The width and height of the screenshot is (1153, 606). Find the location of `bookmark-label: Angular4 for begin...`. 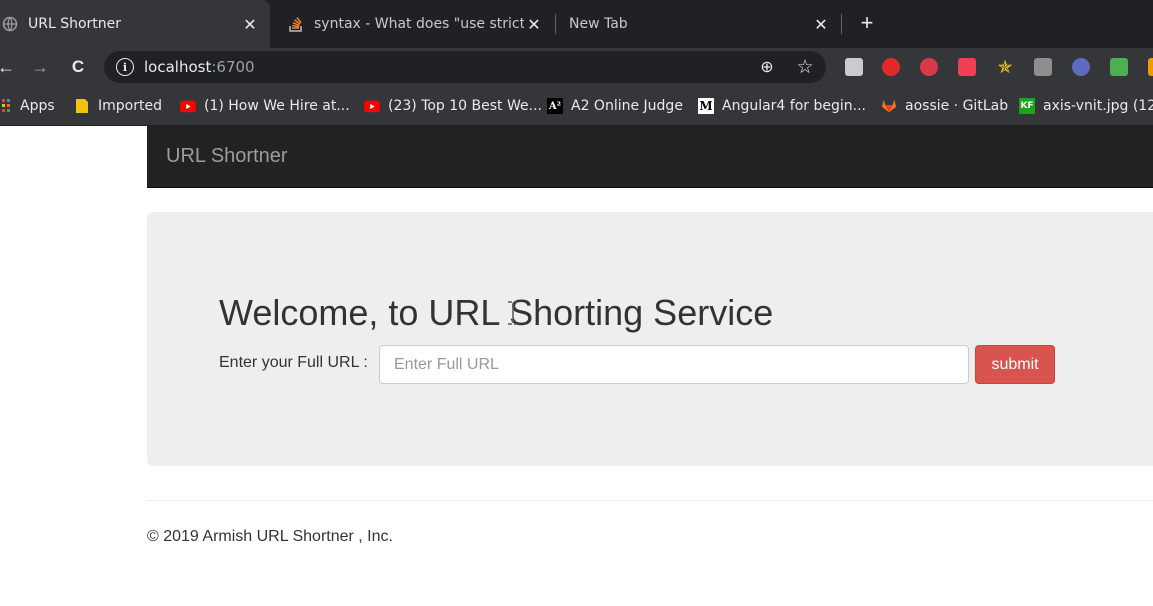

bookmark-label: Angular4 for begin... is located at coordinates (794, 106).